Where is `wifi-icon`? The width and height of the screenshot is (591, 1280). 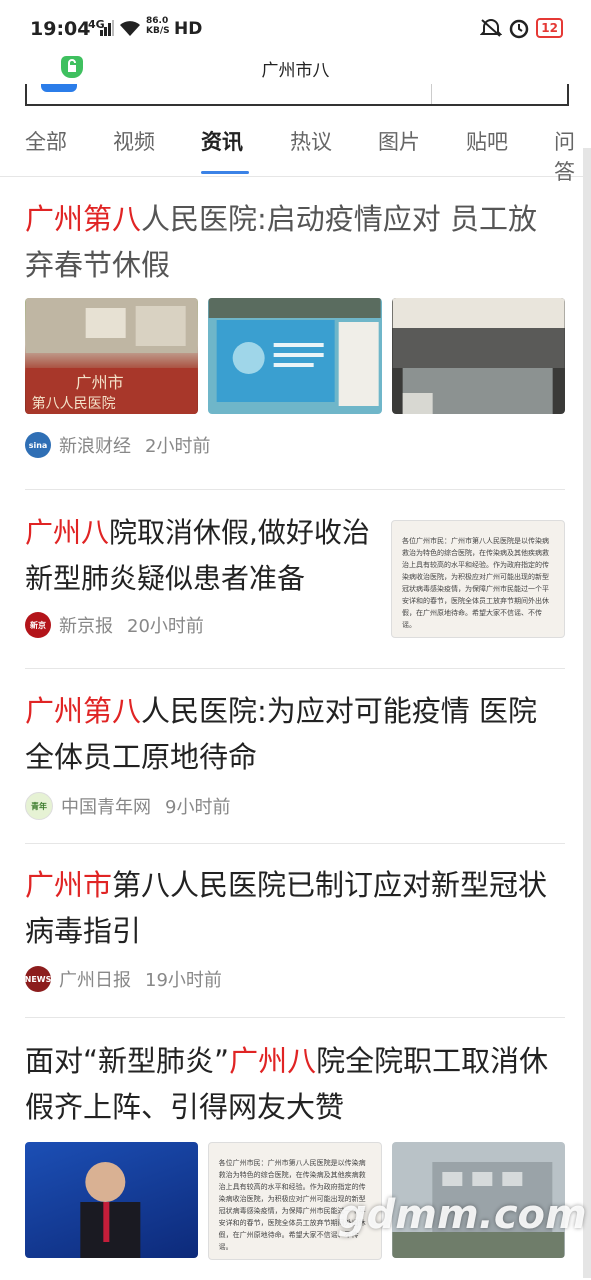
wifi-icon is located at coordinates (130, 28).